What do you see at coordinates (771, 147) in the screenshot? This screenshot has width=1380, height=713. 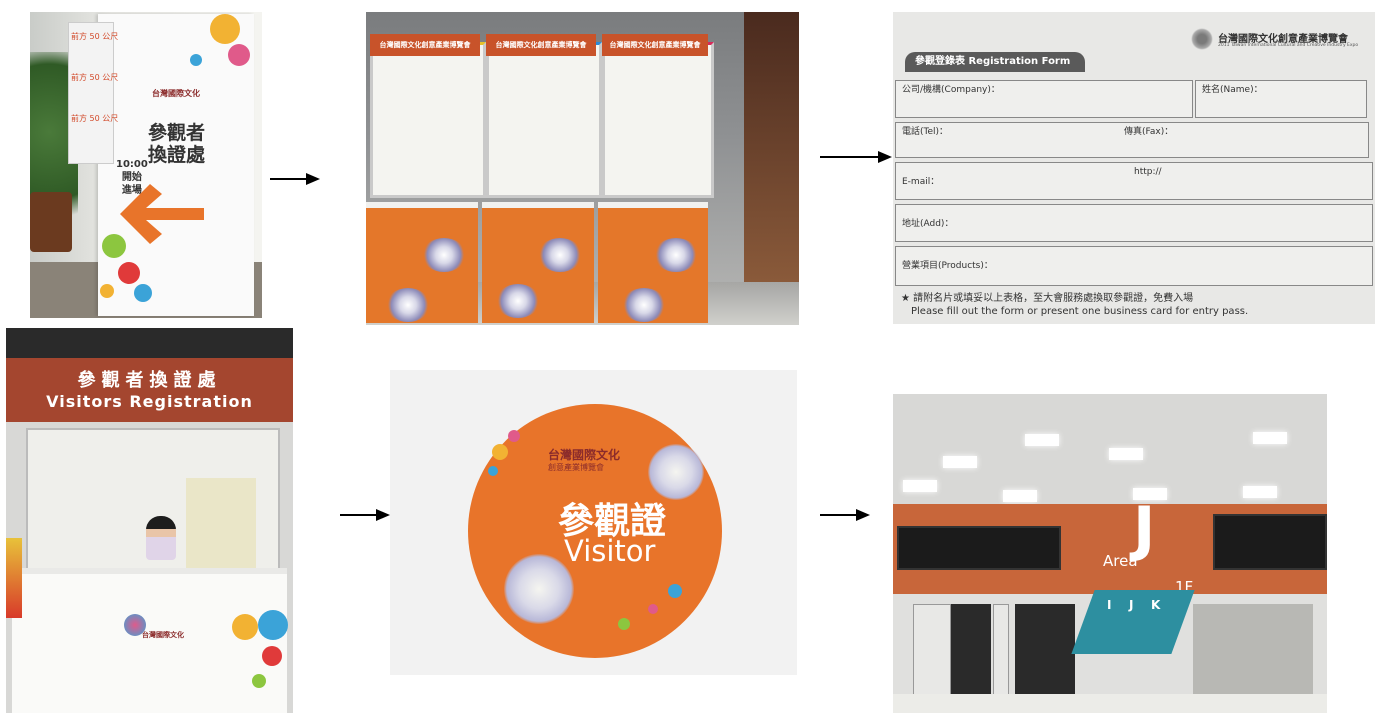 I see `hall-wall` at bounding box center [771, 147].